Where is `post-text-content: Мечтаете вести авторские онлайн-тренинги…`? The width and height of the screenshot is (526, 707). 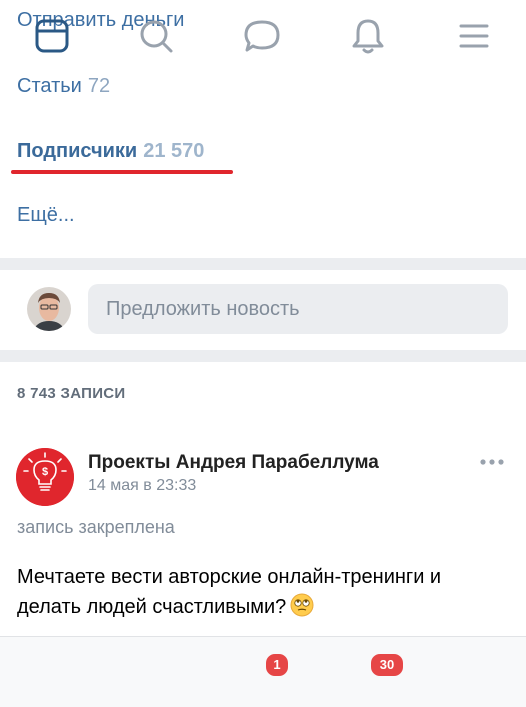 post-text-content: Мечтаете вести авторские онлайн-тренинги… is located at coordinates (229, 592).